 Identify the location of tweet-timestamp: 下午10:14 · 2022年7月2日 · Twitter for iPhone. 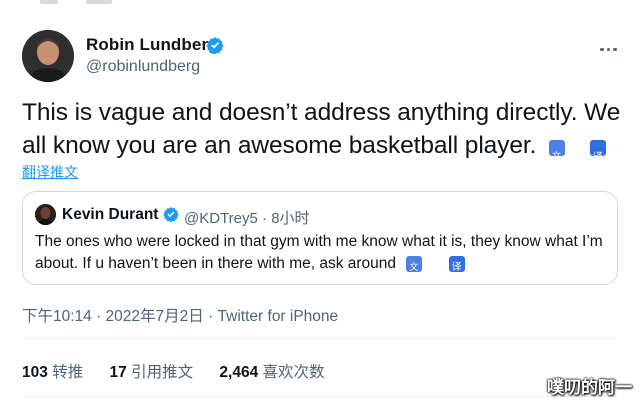
(180, 315).